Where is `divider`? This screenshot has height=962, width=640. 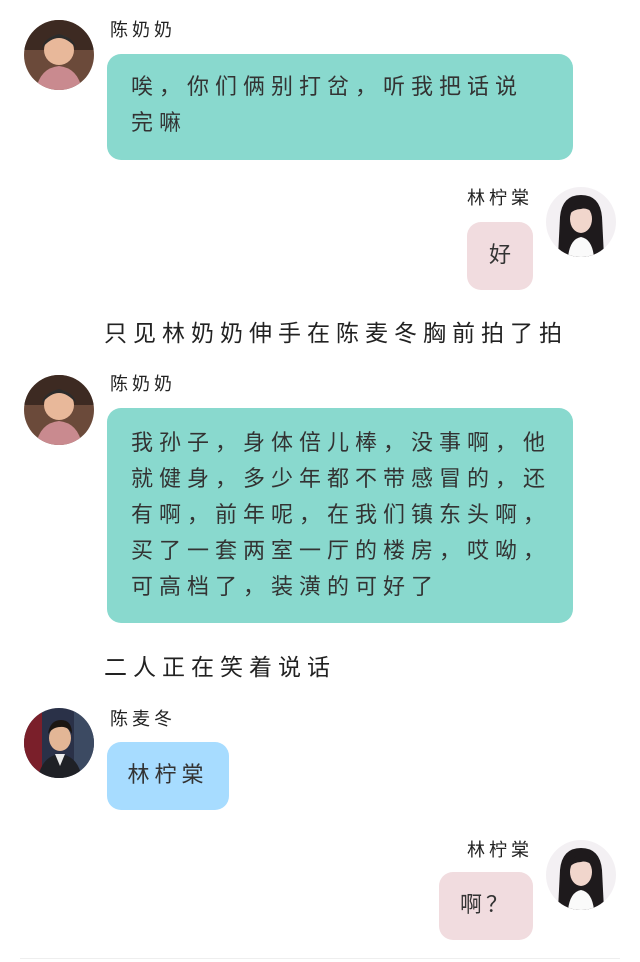
divider is located at coordinates (320, 958).